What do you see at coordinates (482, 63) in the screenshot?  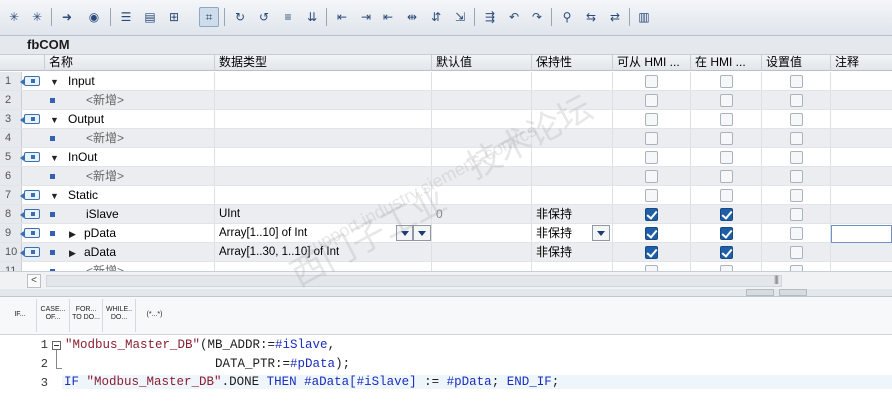 I see `col-header-default: 默认值` at bounding box center [482, 63].